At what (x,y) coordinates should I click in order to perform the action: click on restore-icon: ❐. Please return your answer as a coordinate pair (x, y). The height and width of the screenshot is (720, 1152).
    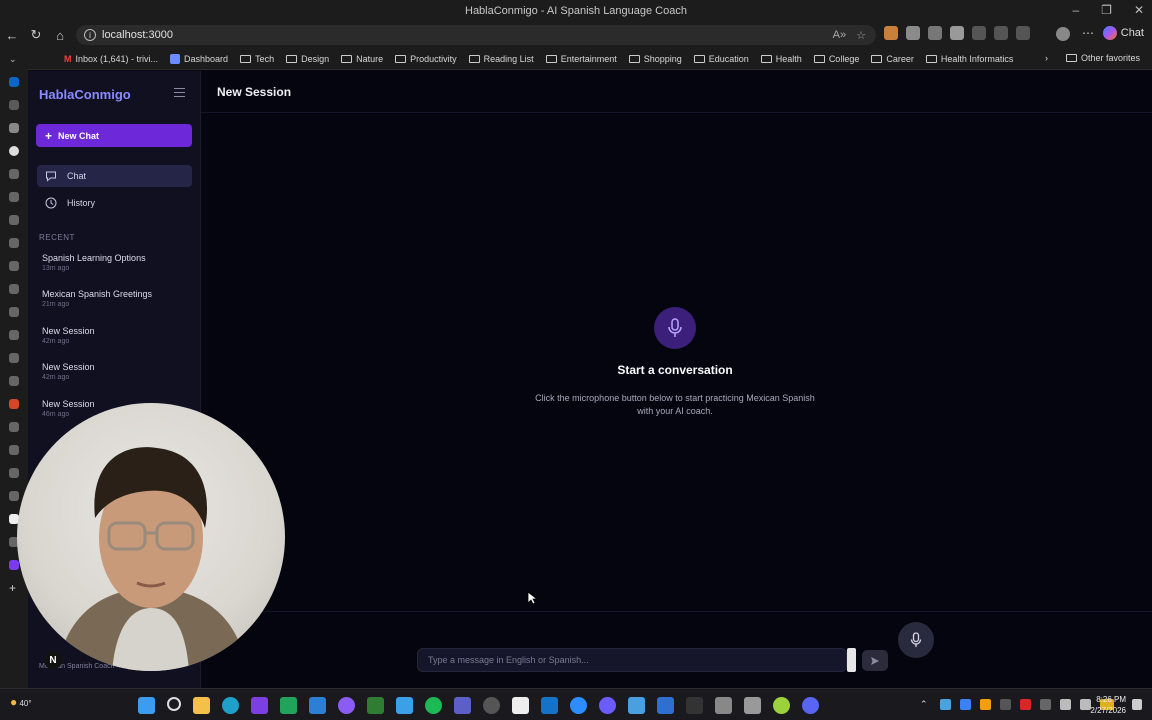
    Looking at the image, I should click on (1106, 10).